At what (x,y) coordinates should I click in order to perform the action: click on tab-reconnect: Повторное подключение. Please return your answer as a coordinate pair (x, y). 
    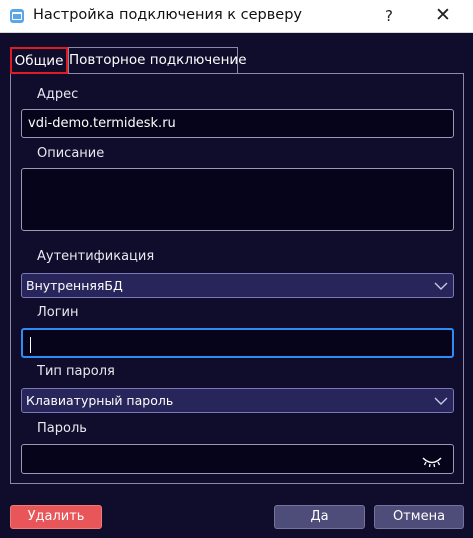
    Looking at the image, I should click on (157, 60).